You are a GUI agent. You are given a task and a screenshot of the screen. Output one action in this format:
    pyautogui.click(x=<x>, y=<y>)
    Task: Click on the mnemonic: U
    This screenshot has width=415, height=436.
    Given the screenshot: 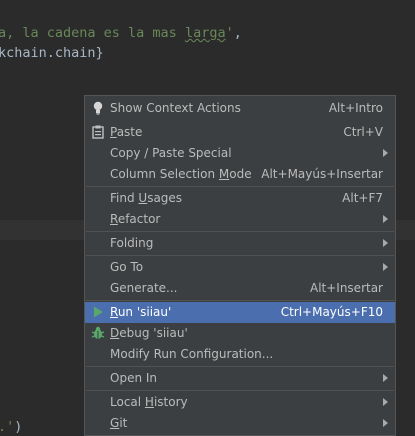 What is the action you would take?
    pyautogui.click(x=143, y=198)
    